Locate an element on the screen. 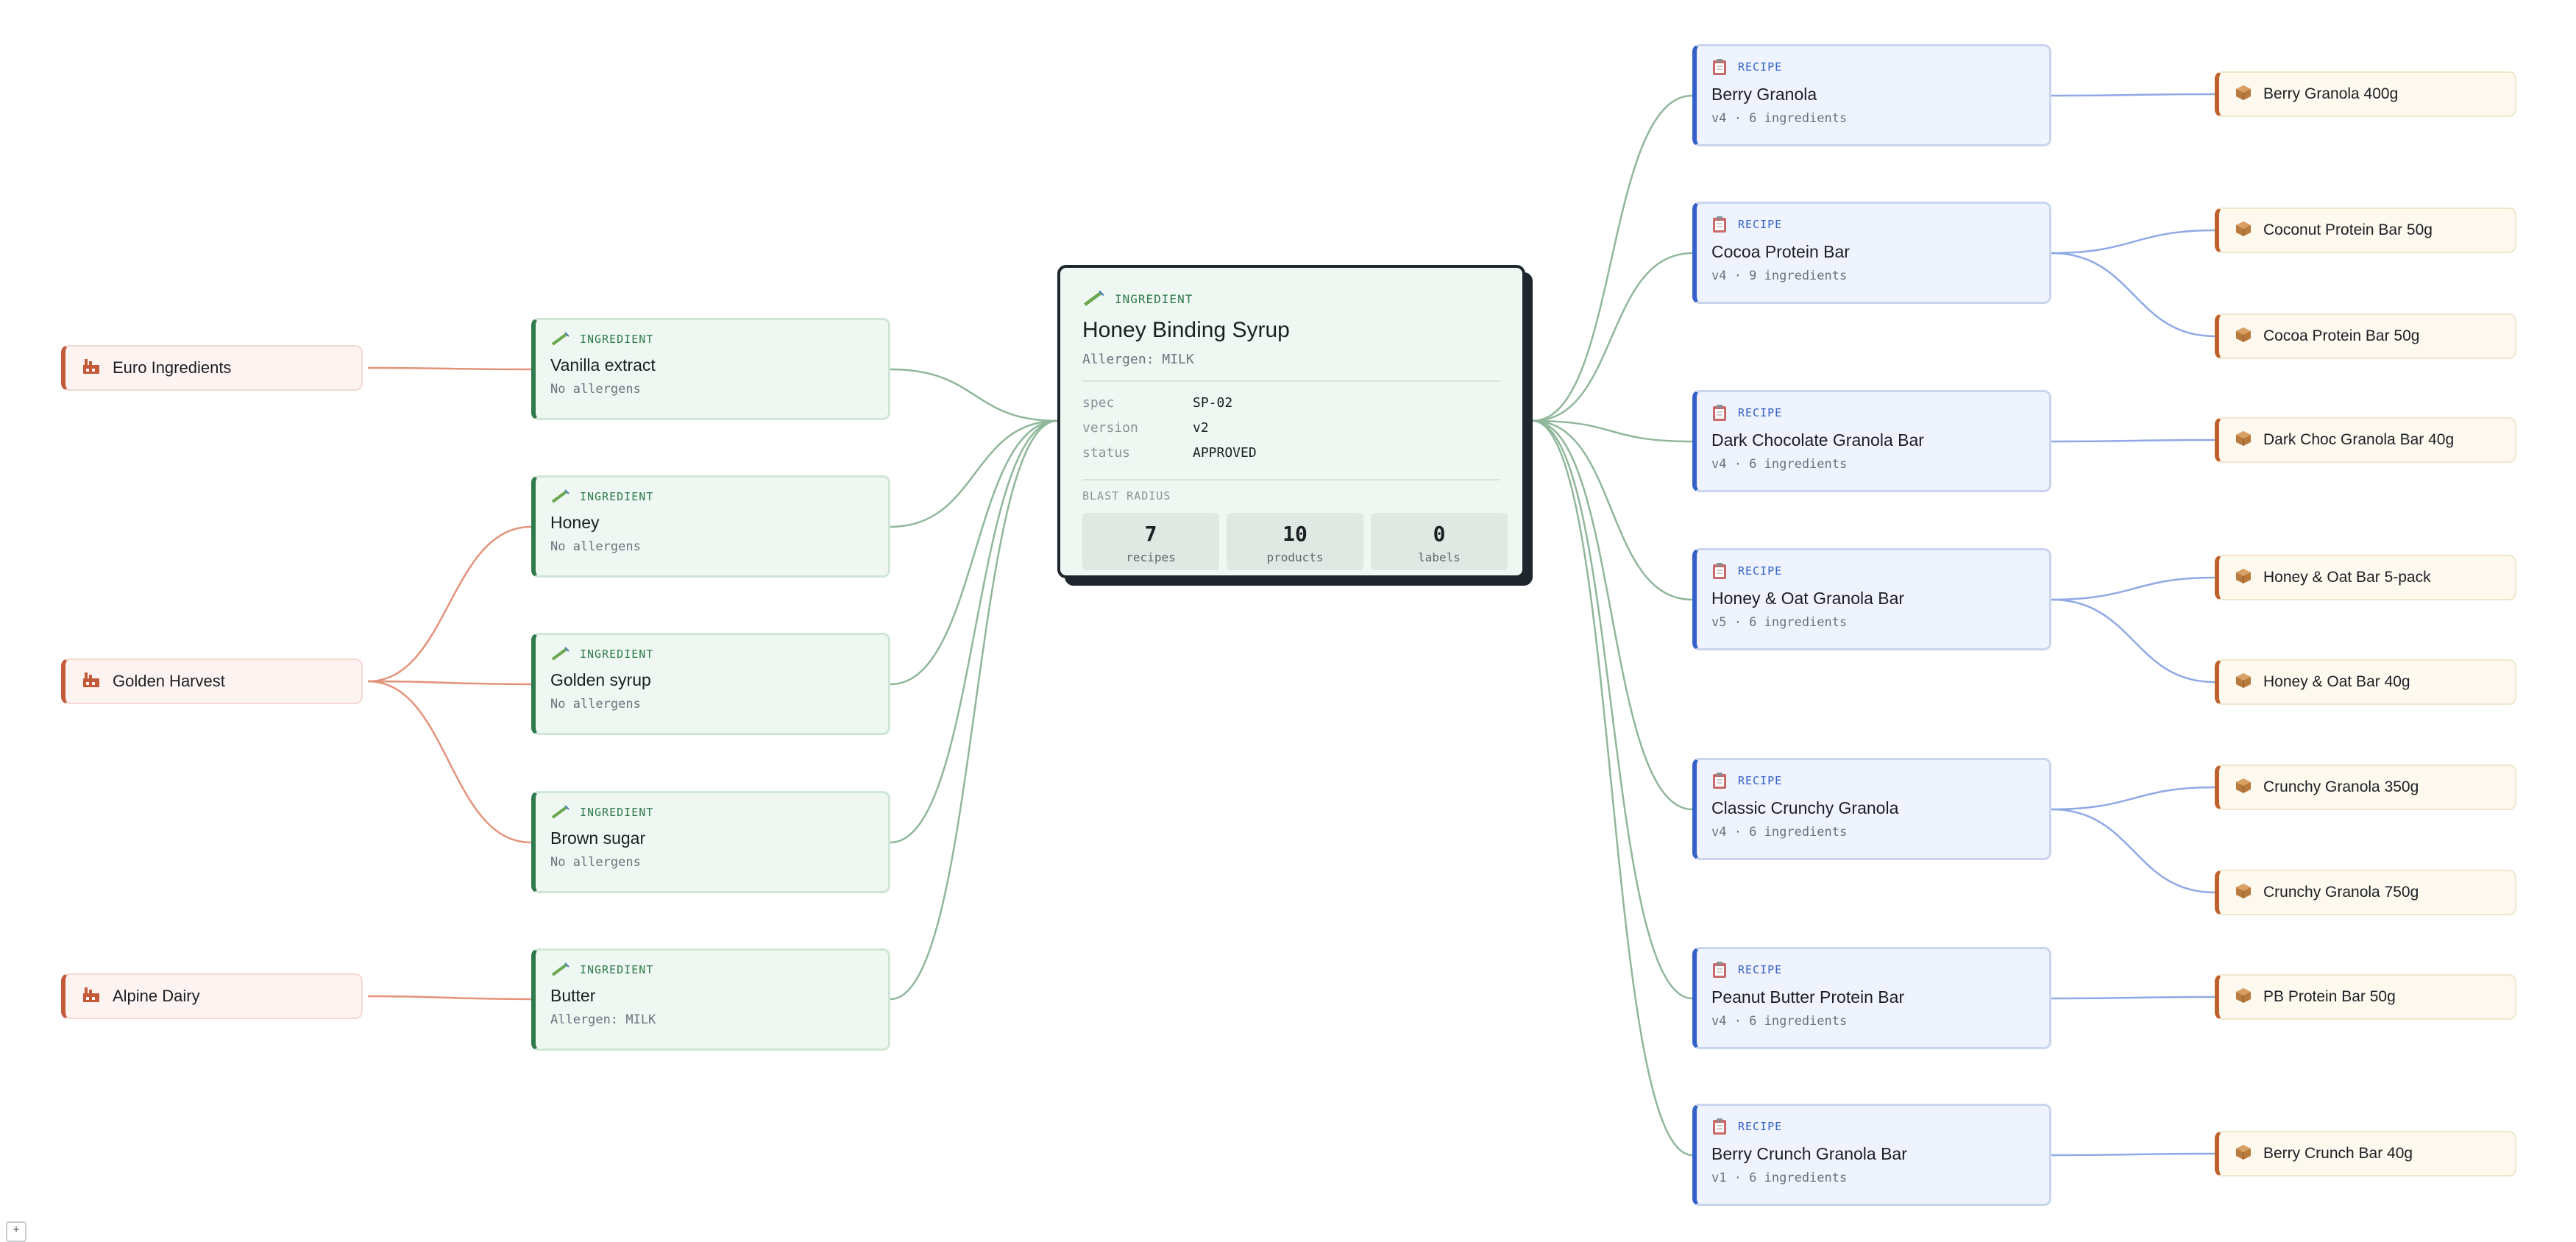 This screenshot has height=1242, width=2576. product-name: Coconut Protein Bar 50g is located at coordinates (2348, 229).